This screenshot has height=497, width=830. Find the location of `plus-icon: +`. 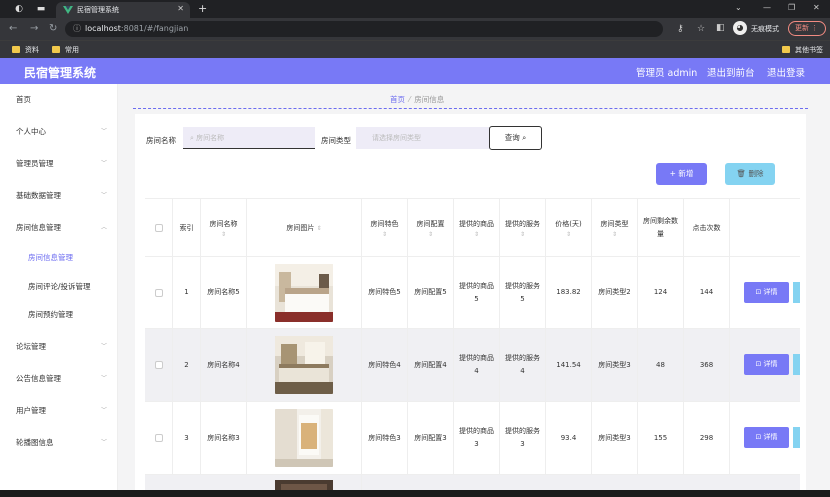

plus-icon: + is located at coordinates (672, 173).